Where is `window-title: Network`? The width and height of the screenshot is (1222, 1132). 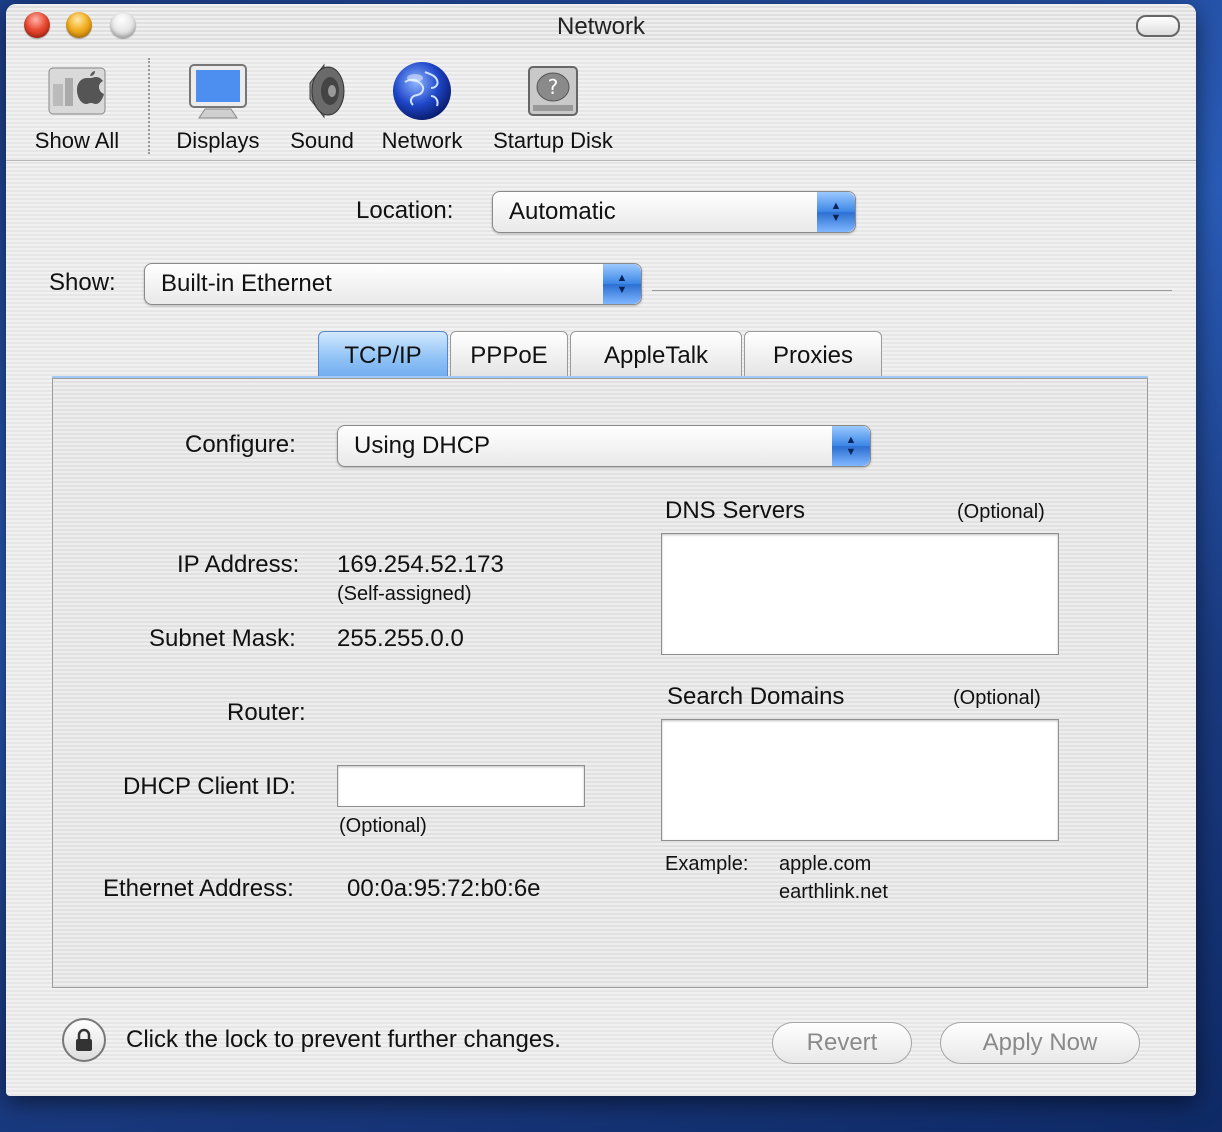 window-title: Network is located at coordinates (601, 26).